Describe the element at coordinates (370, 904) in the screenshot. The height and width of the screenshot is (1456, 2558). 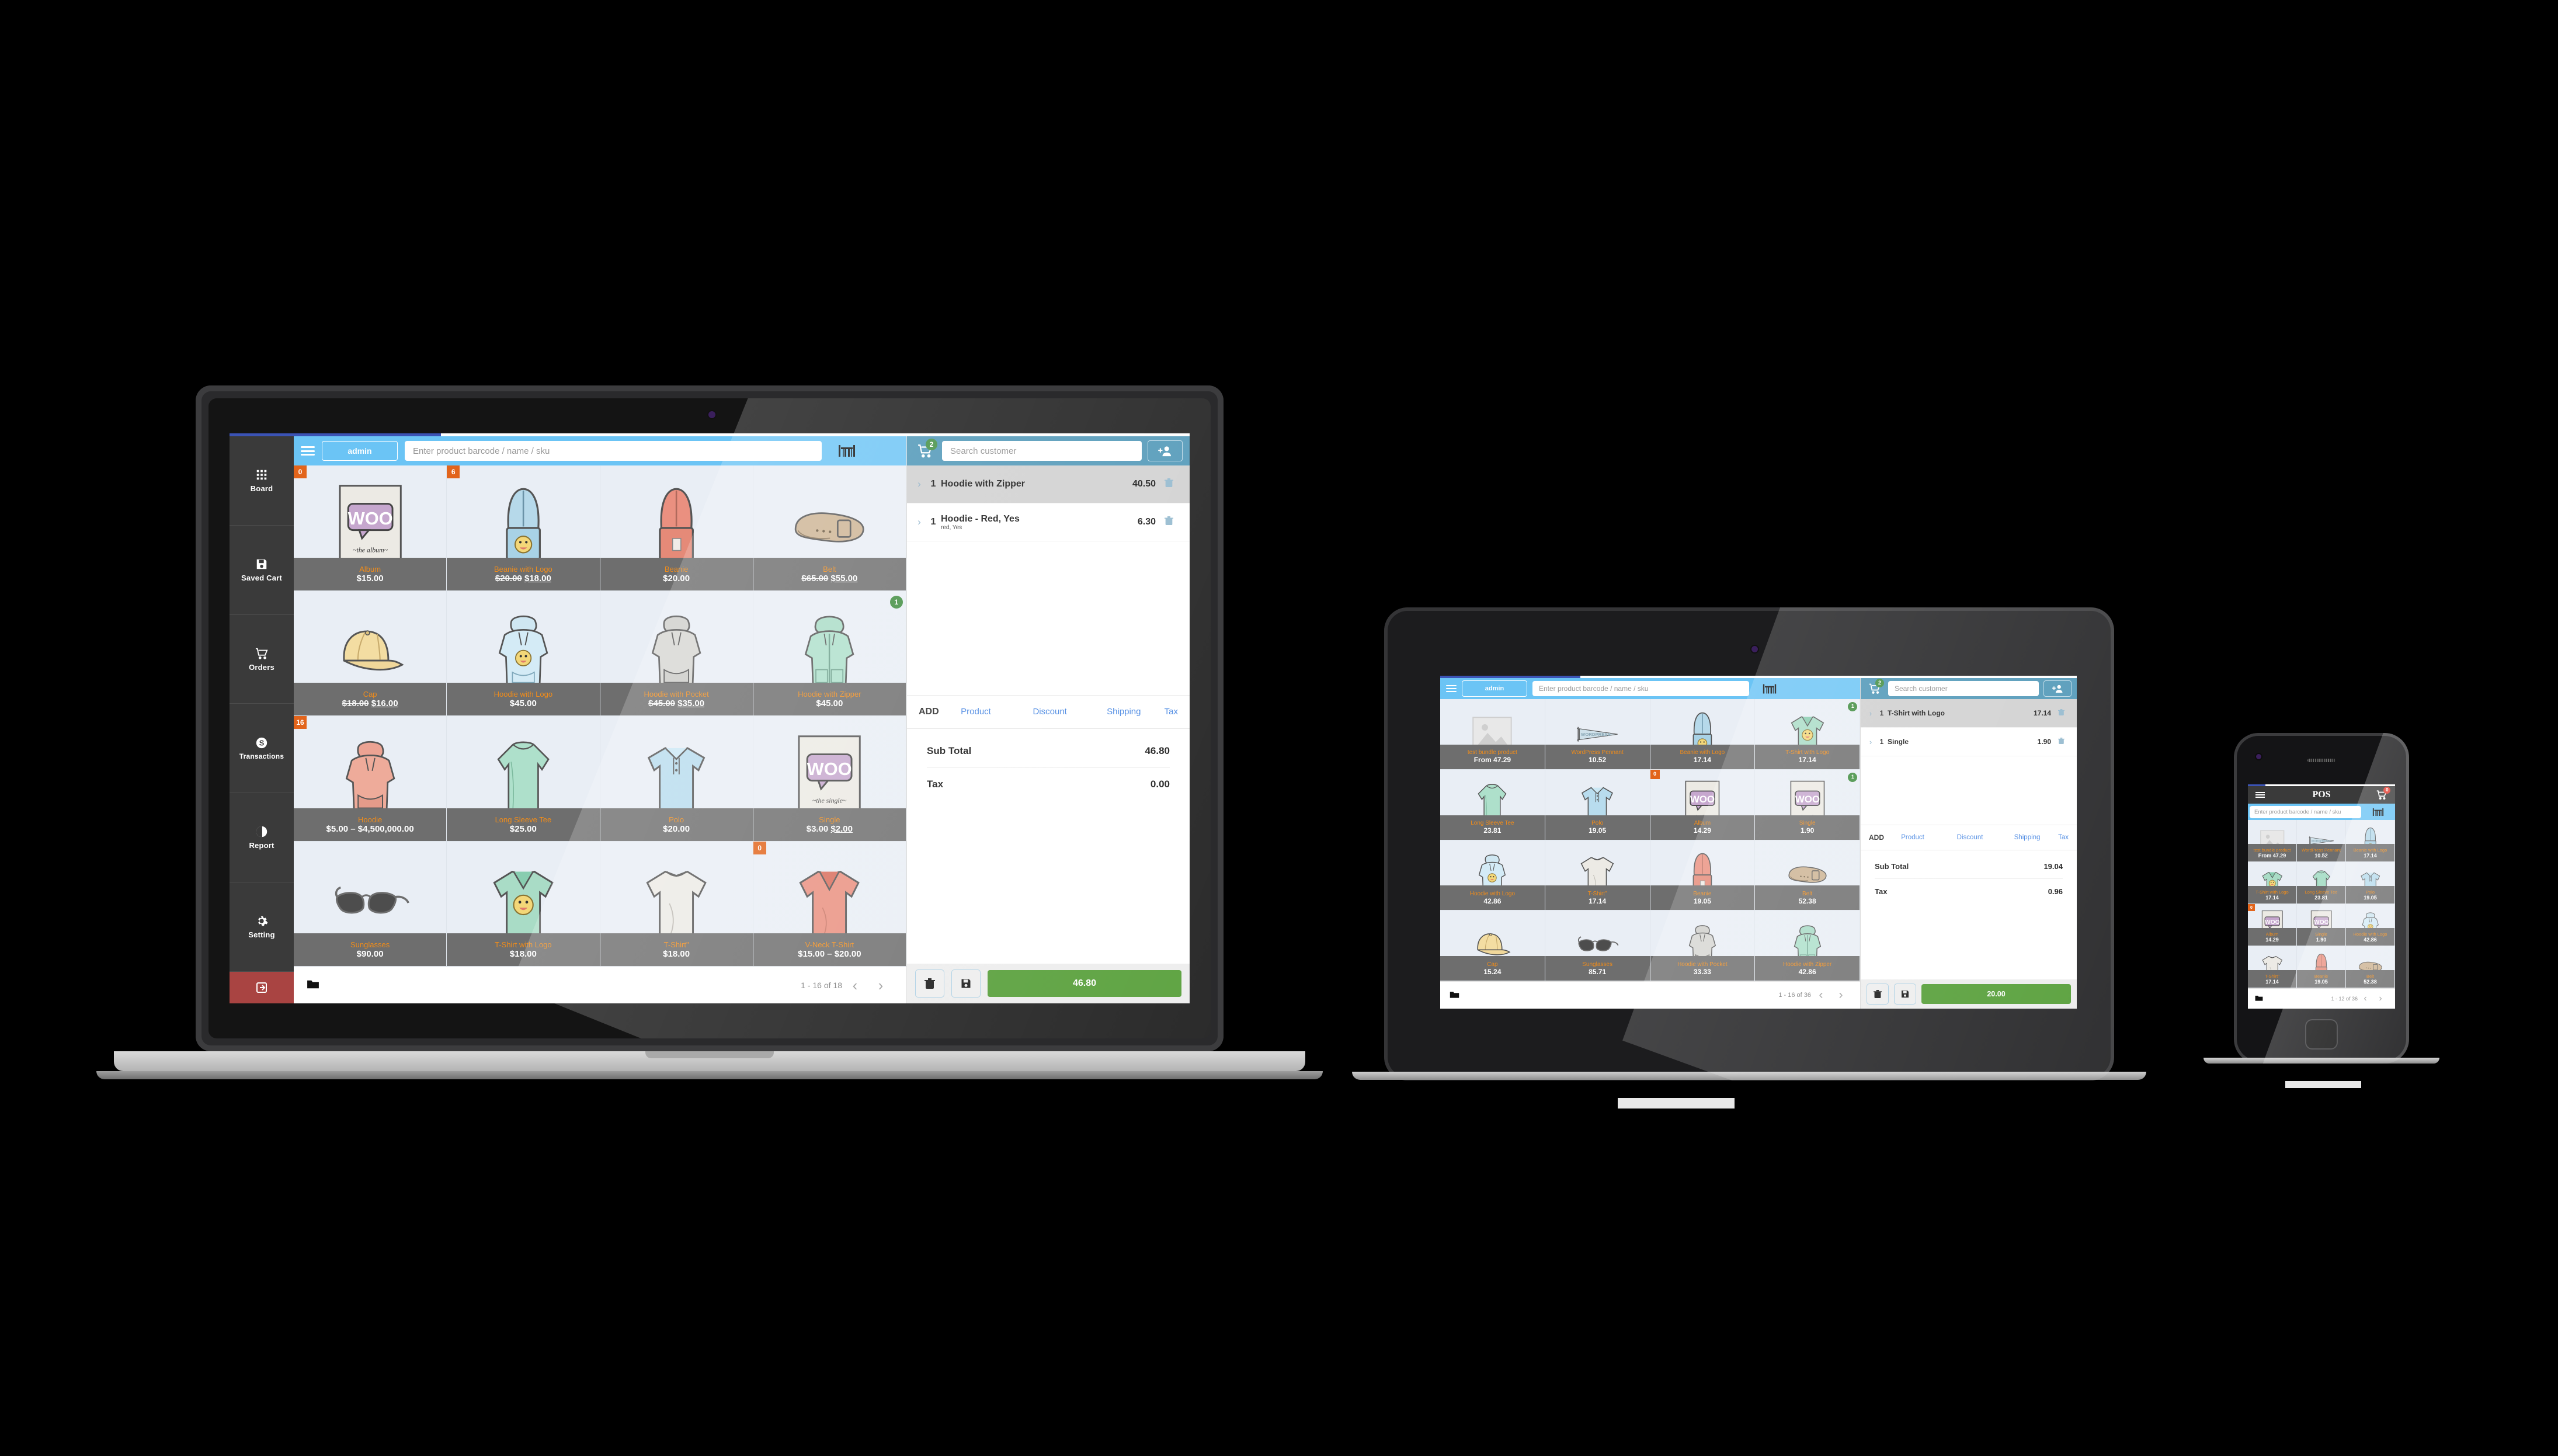
I see `product-tile: Sunglasses $90.00` at that location.